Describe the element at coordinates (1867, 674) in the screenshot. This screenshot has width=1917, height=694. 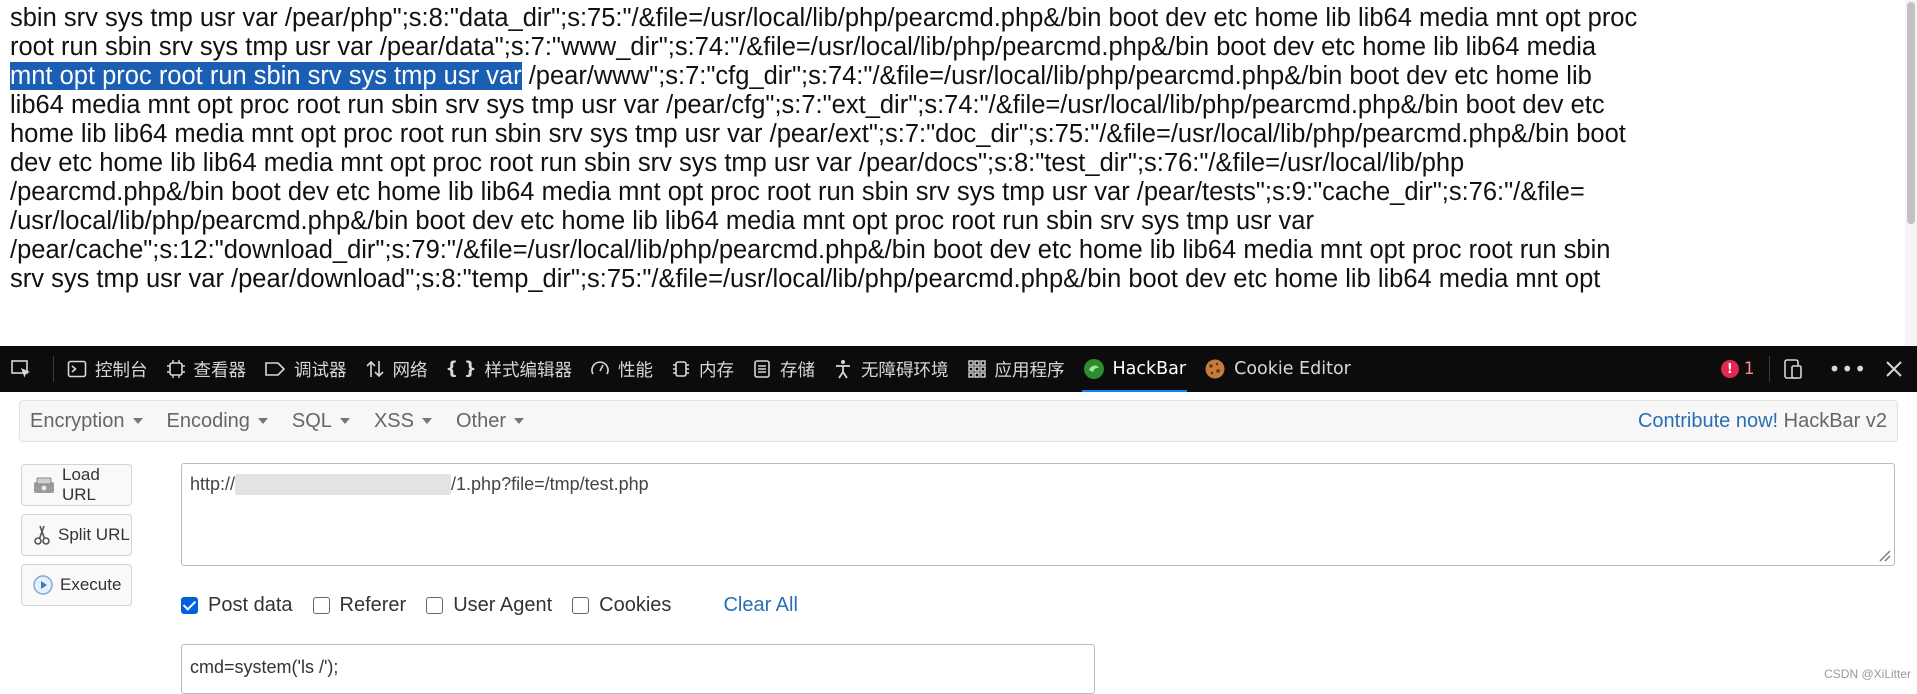
I see `watermark: CSDN @XiLitter` at that location.